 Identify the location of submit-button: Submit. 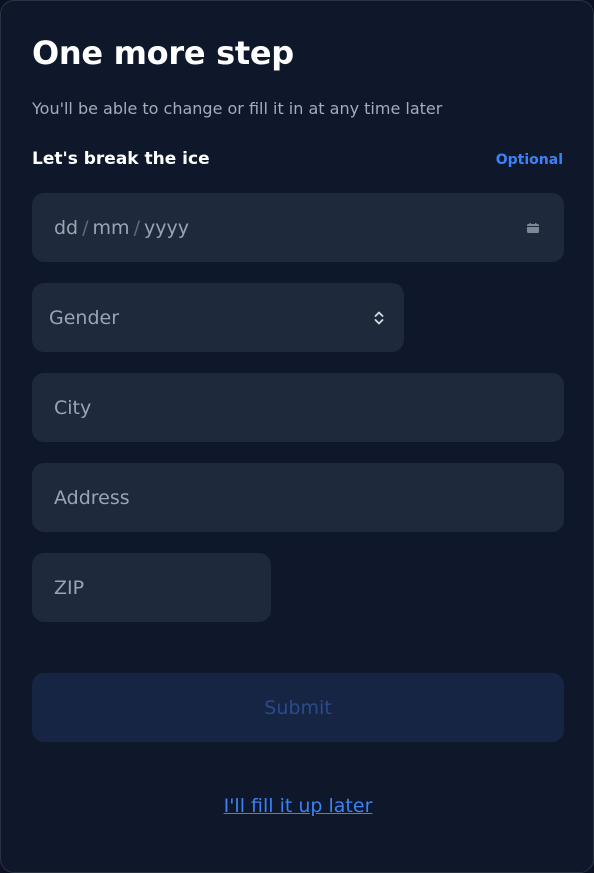
(298, 707).